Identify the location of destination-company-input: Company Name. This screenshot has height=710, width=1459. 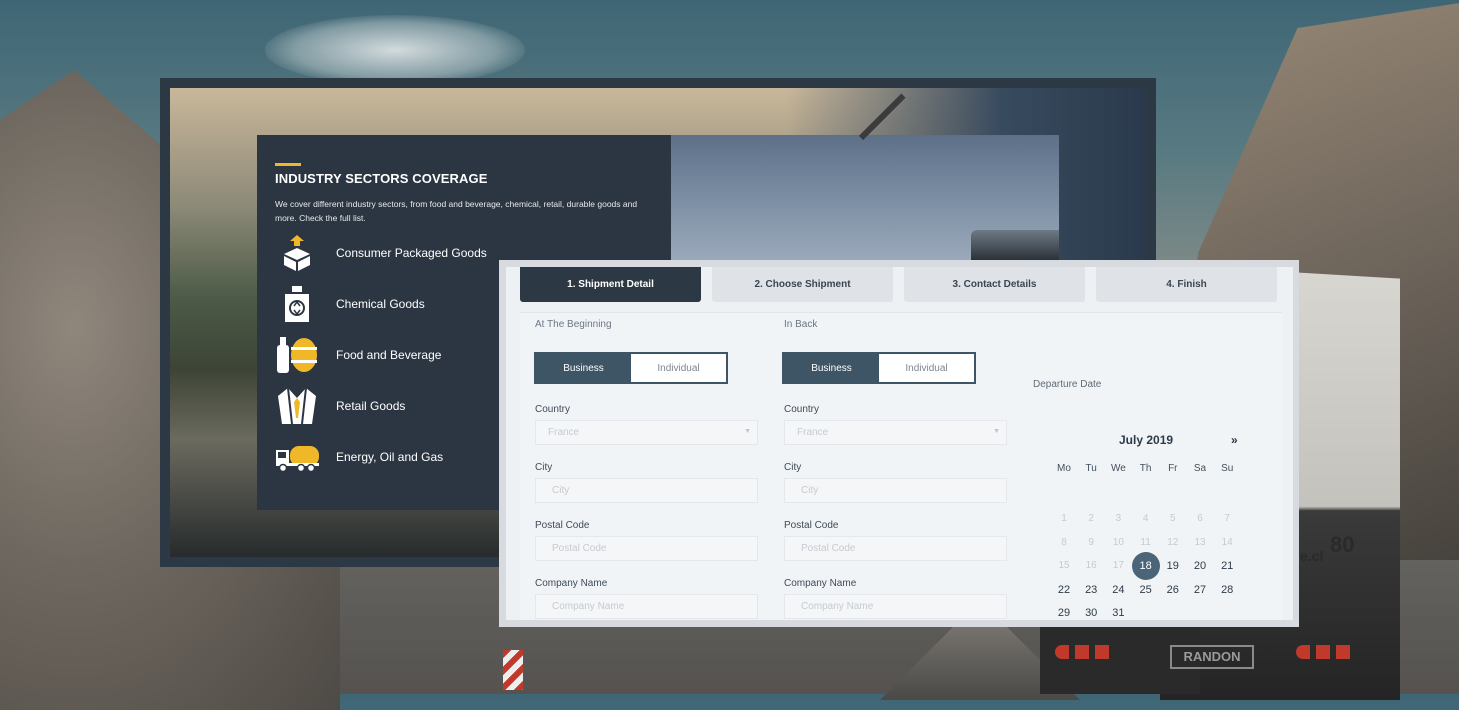
(895, 606).